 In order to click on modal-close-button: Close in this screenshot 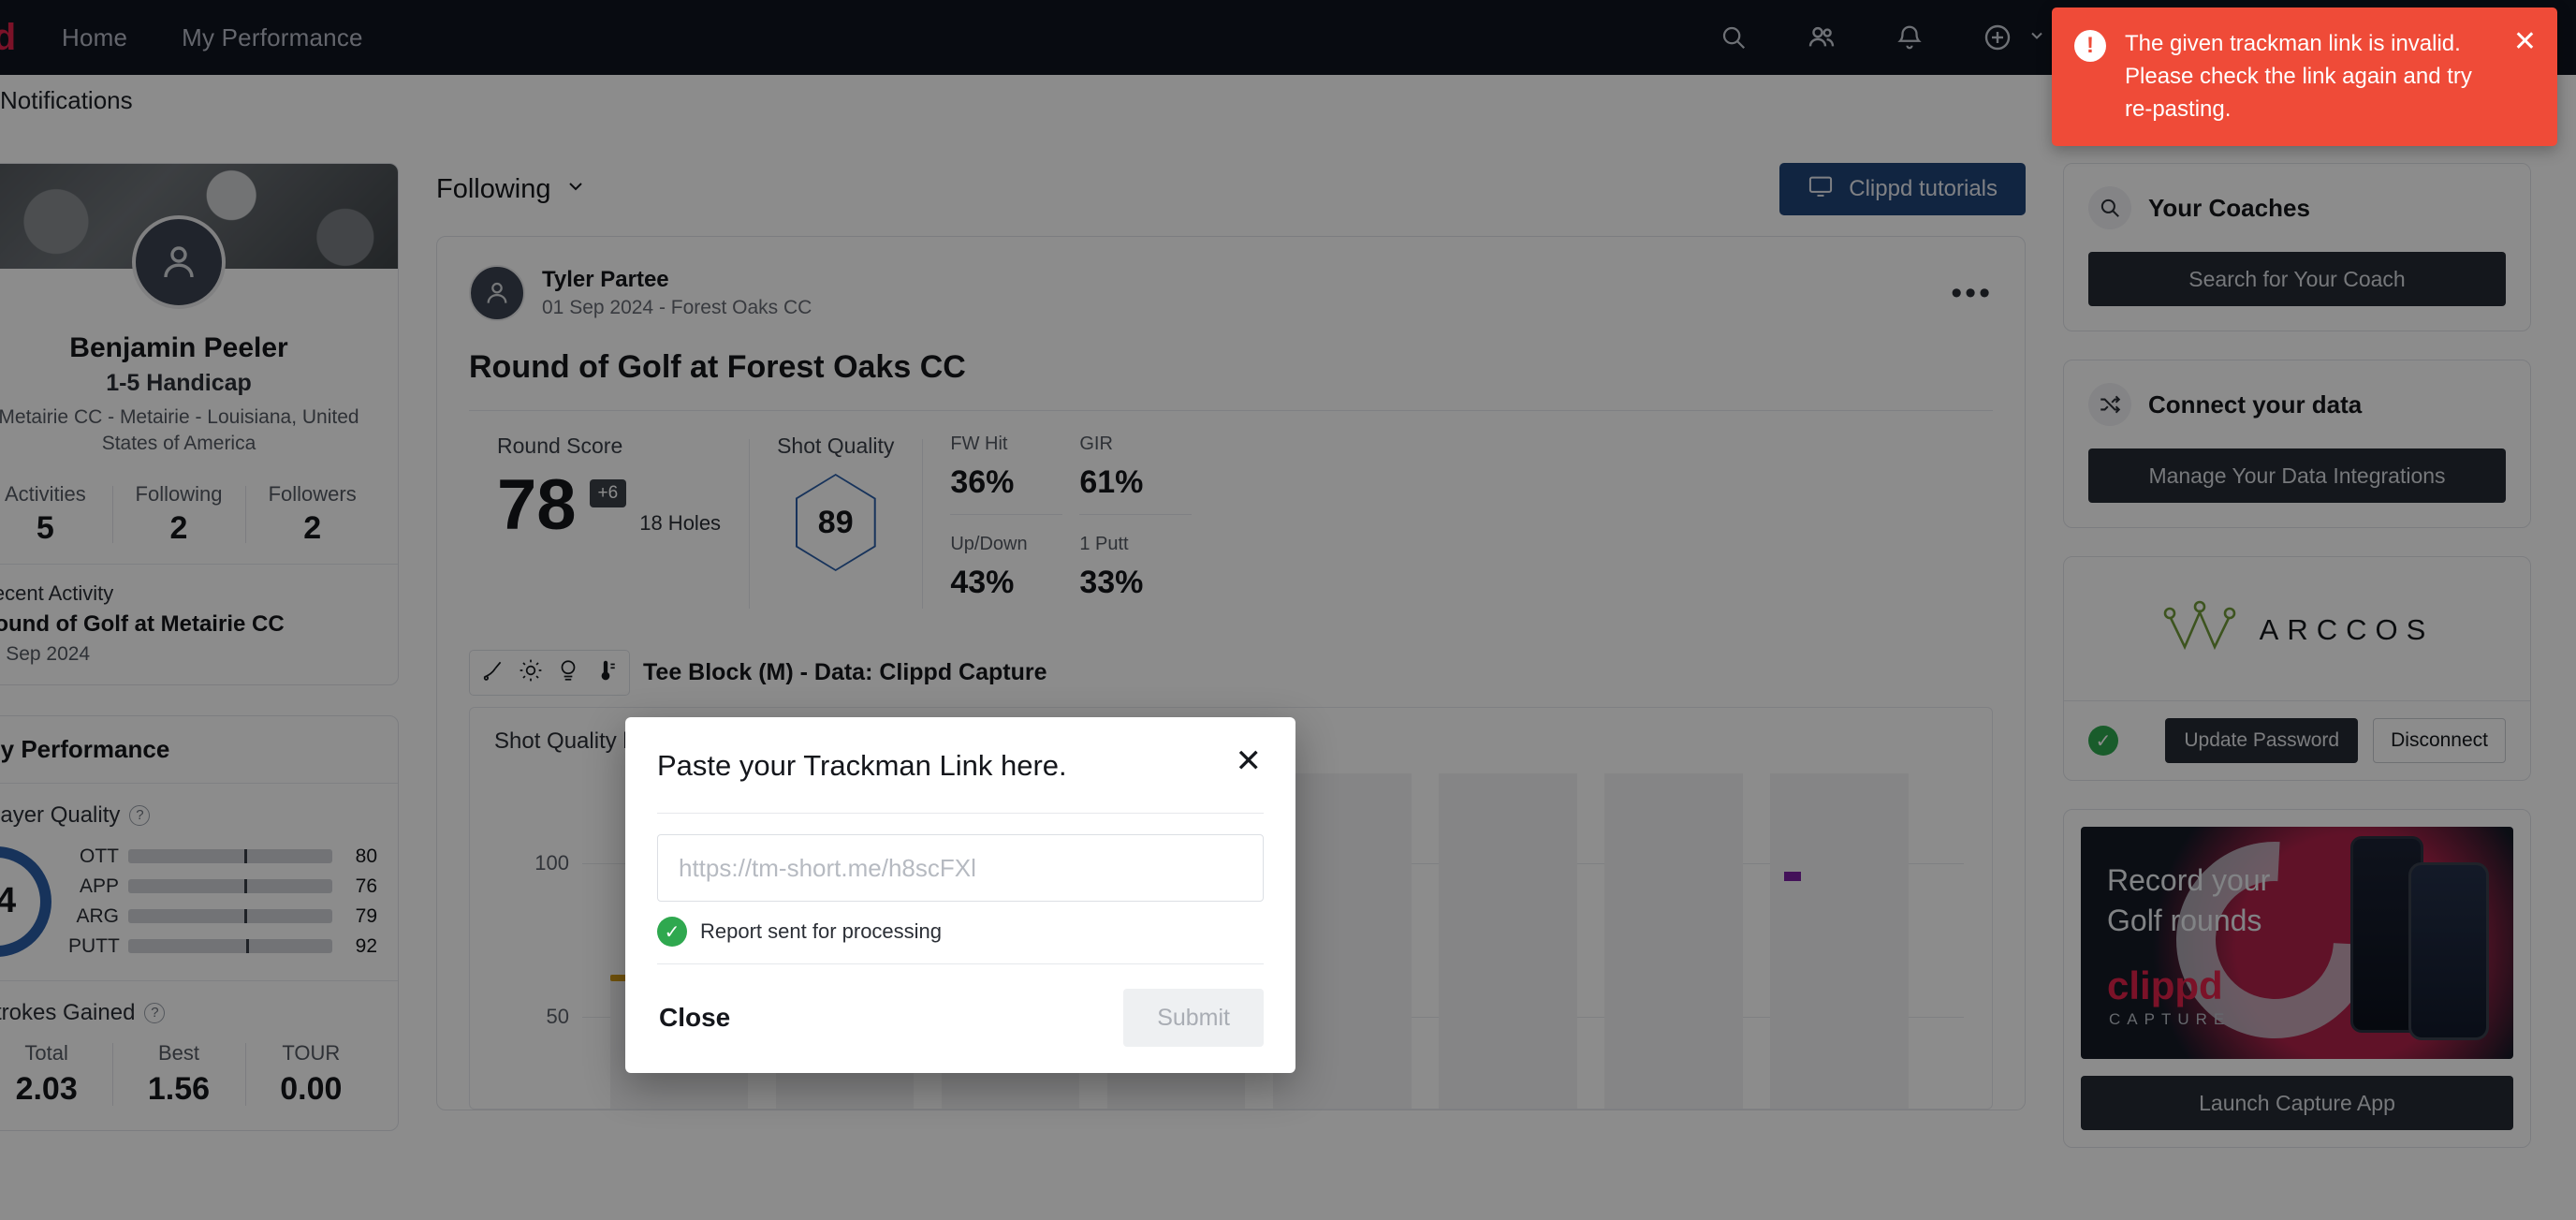, I will do `click(694, 1017)`.